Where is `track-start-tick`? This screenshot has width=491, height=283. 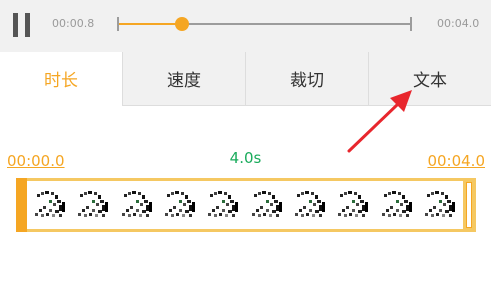
track-start-tick is located at coordinates (118, 24).